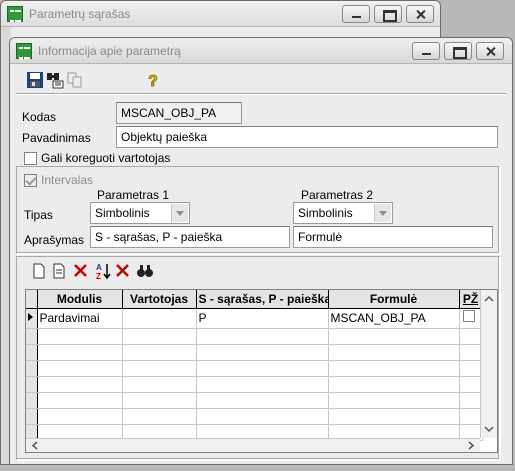  Describe the element at coordinates (159, 318) in the screenshot. I see `cell-vartotojas` at that location.